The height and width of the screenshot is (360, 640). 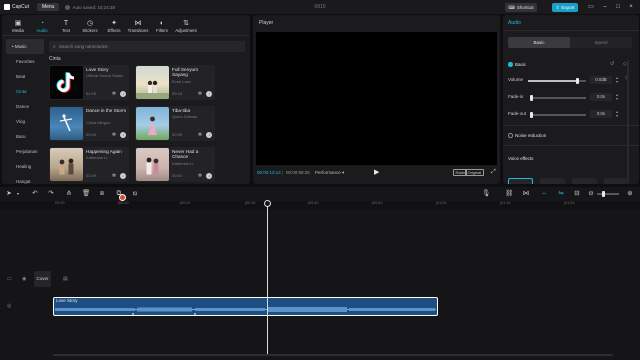 What do you see at coordinates (186, 25) in the screenshot?
I see `tab-adjustment: ⇅ Adjustment` at bounding box center [186, 25].